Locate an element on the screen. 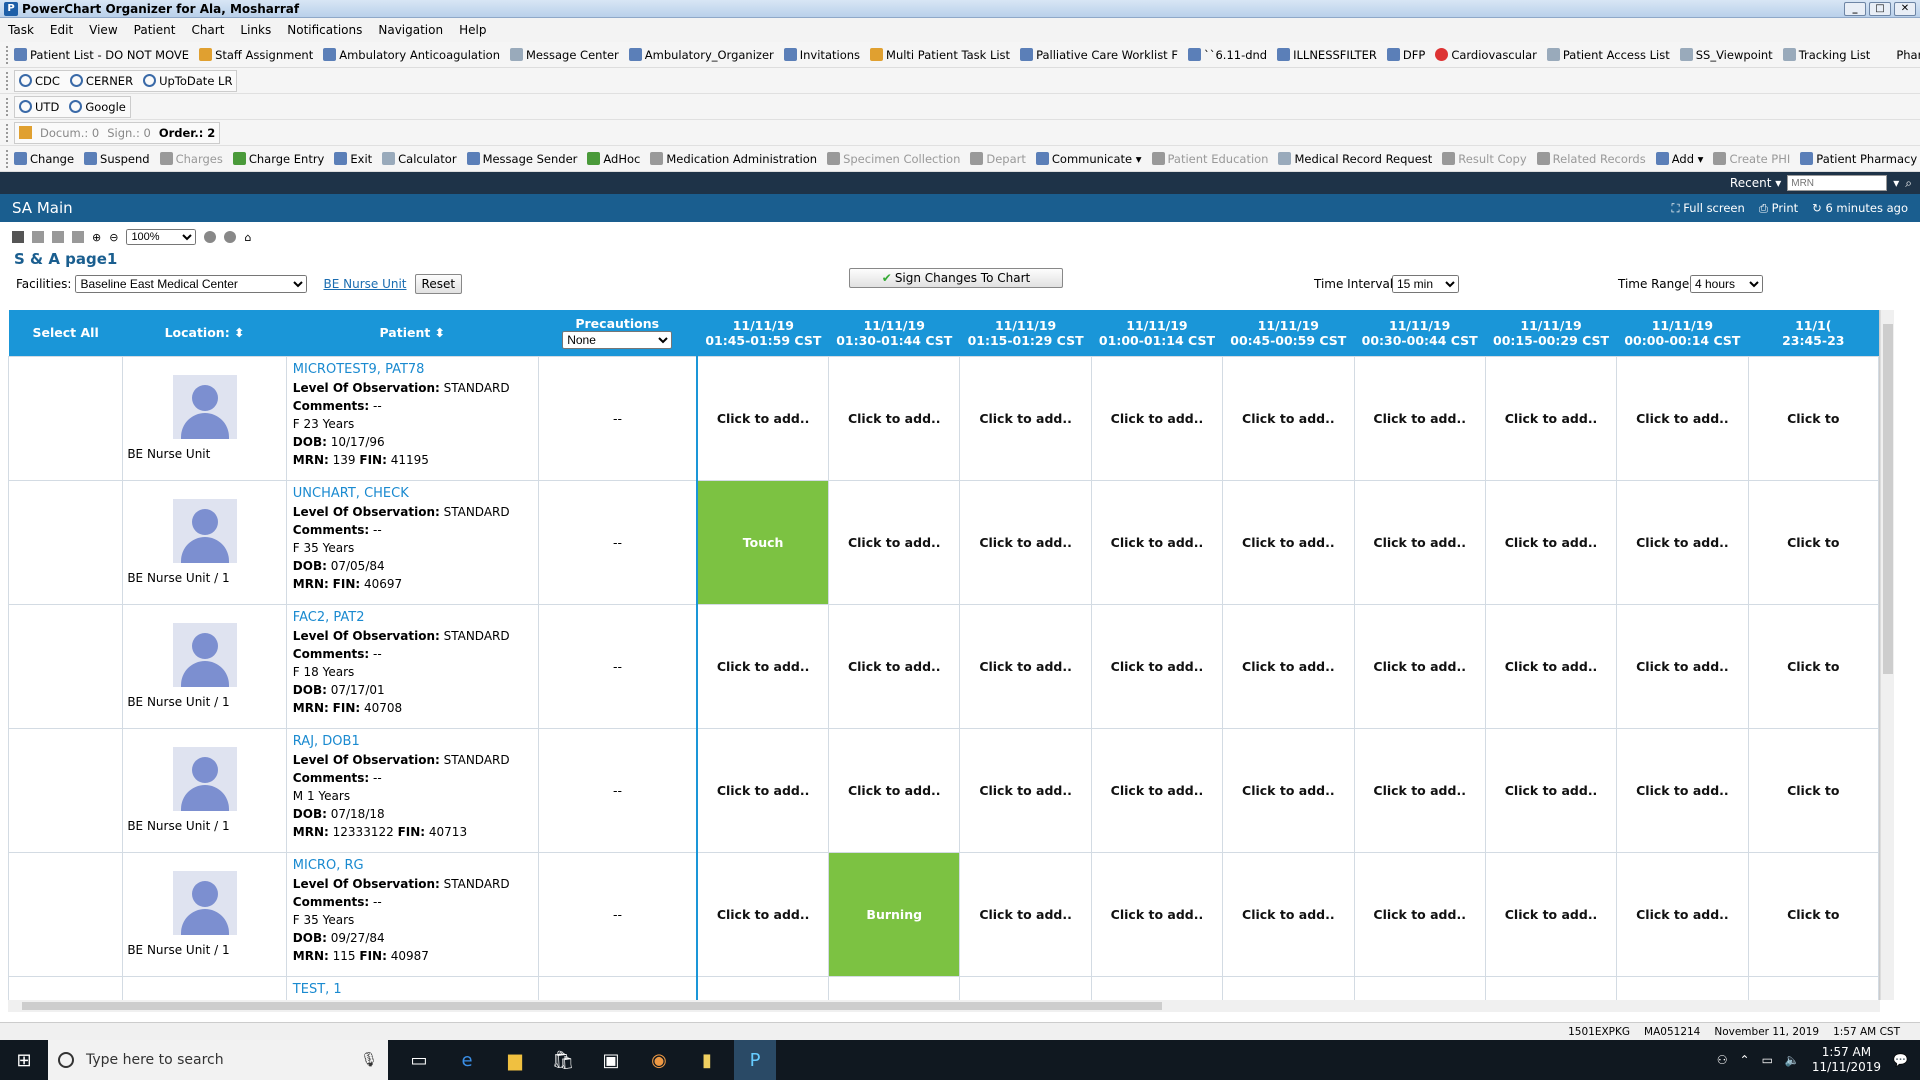  horizontal-scrollbar is located at coordinates (944, 1006).